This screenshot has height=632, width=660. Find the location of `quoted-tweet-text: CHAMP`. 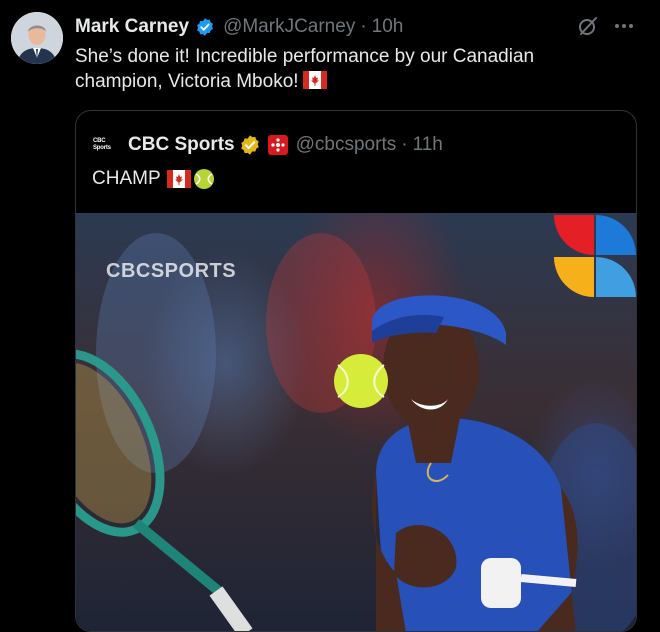

quoted-tweet-text: CHAMP is located at coordinates (153, 179).